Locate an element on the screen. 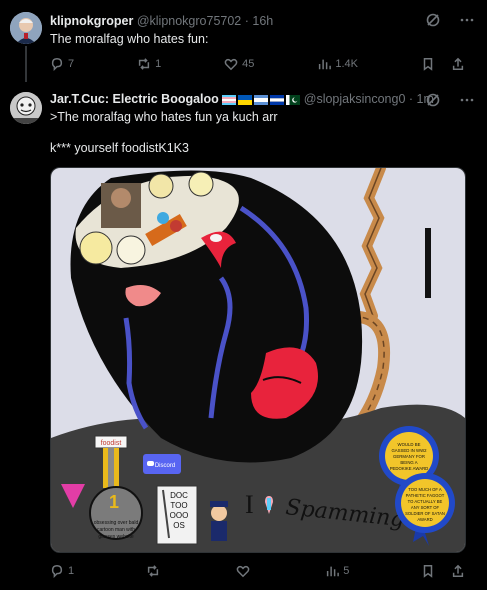 The image size is (487, 590). svg-text: TOO MUCH OF A is located at coordinates (425, 489).